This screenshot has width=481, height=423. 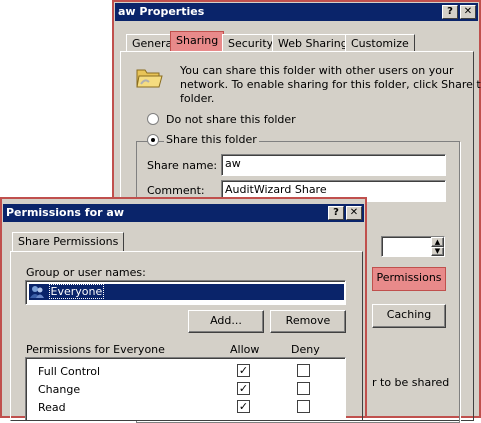 What do you see at coordinates (52, 407) in the screenshot?
I see `perm-read-label: Read` at bounding box center [52, 407].